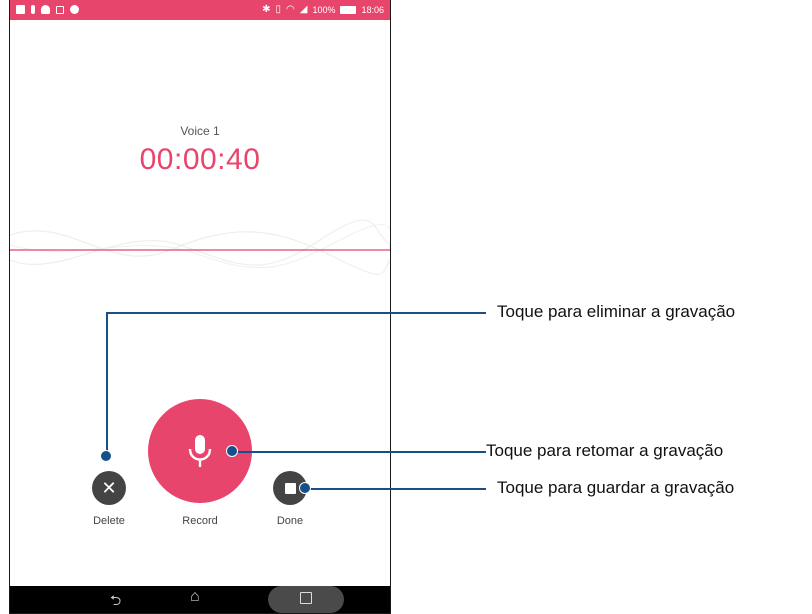 The height and width of the screenshot is (614, 812). Describe the element at coordinates (306, 598) in the screenshot. I see `recent-apps-icon` at that location.